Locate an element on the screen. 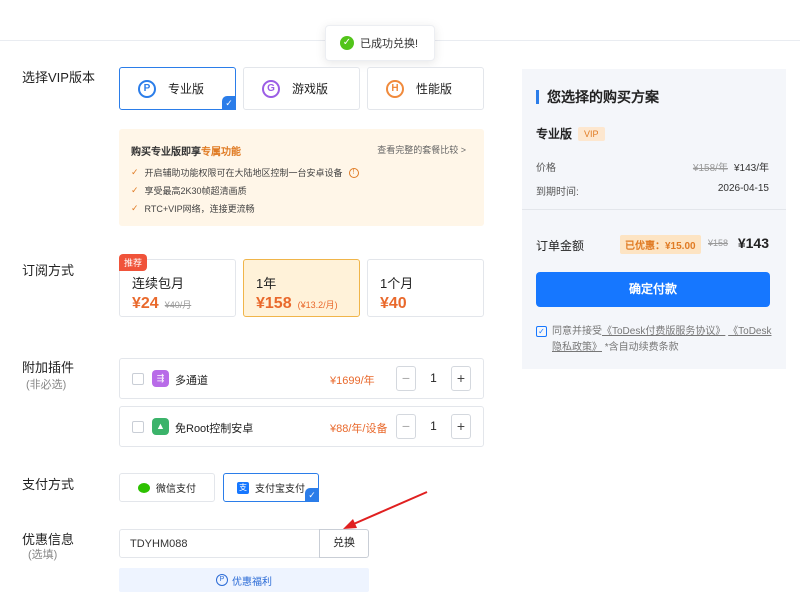  version-label: 选择VIP版本 is located at coordinates (58, 77).